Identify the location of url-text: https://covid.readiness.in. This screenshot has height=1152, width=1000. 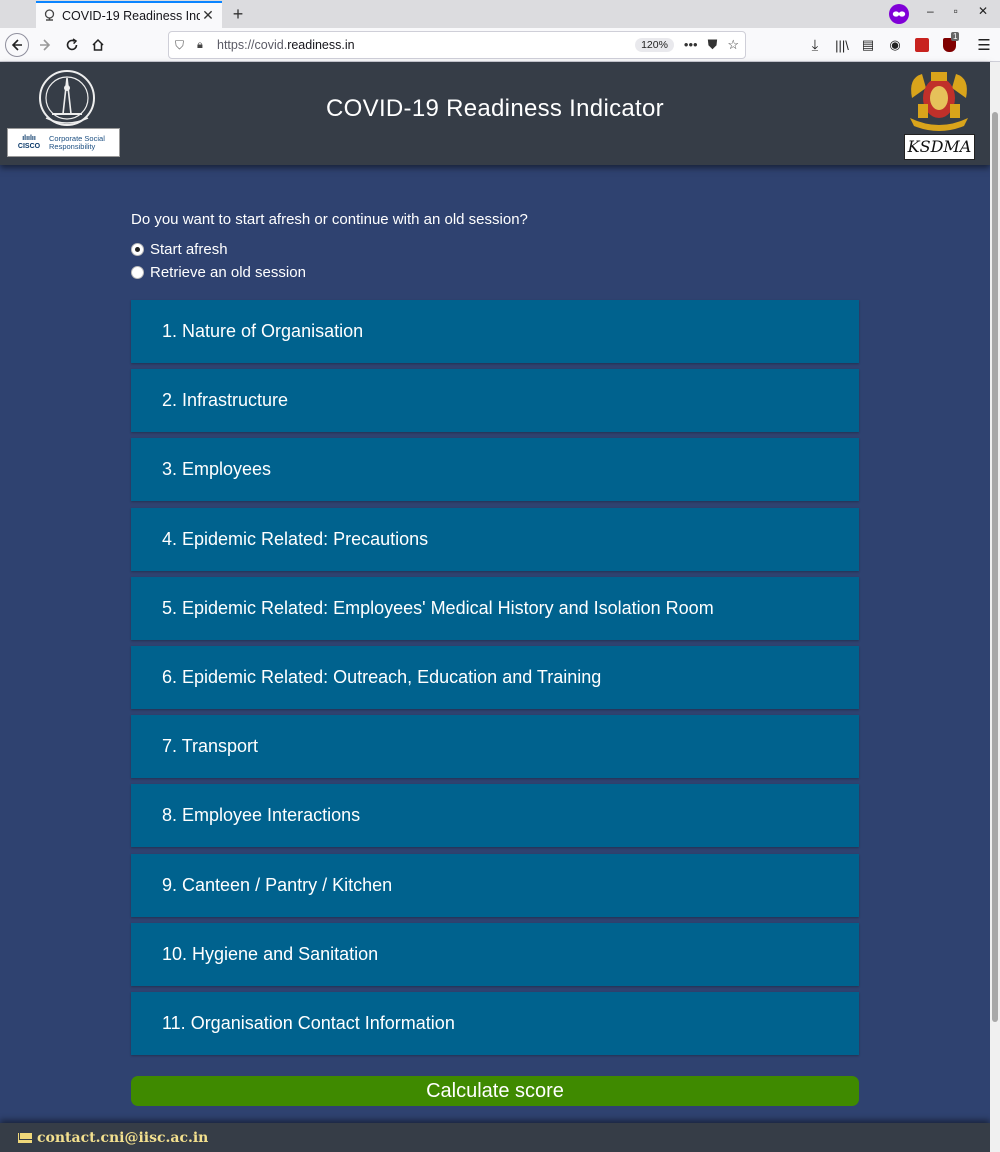
(286, 45).